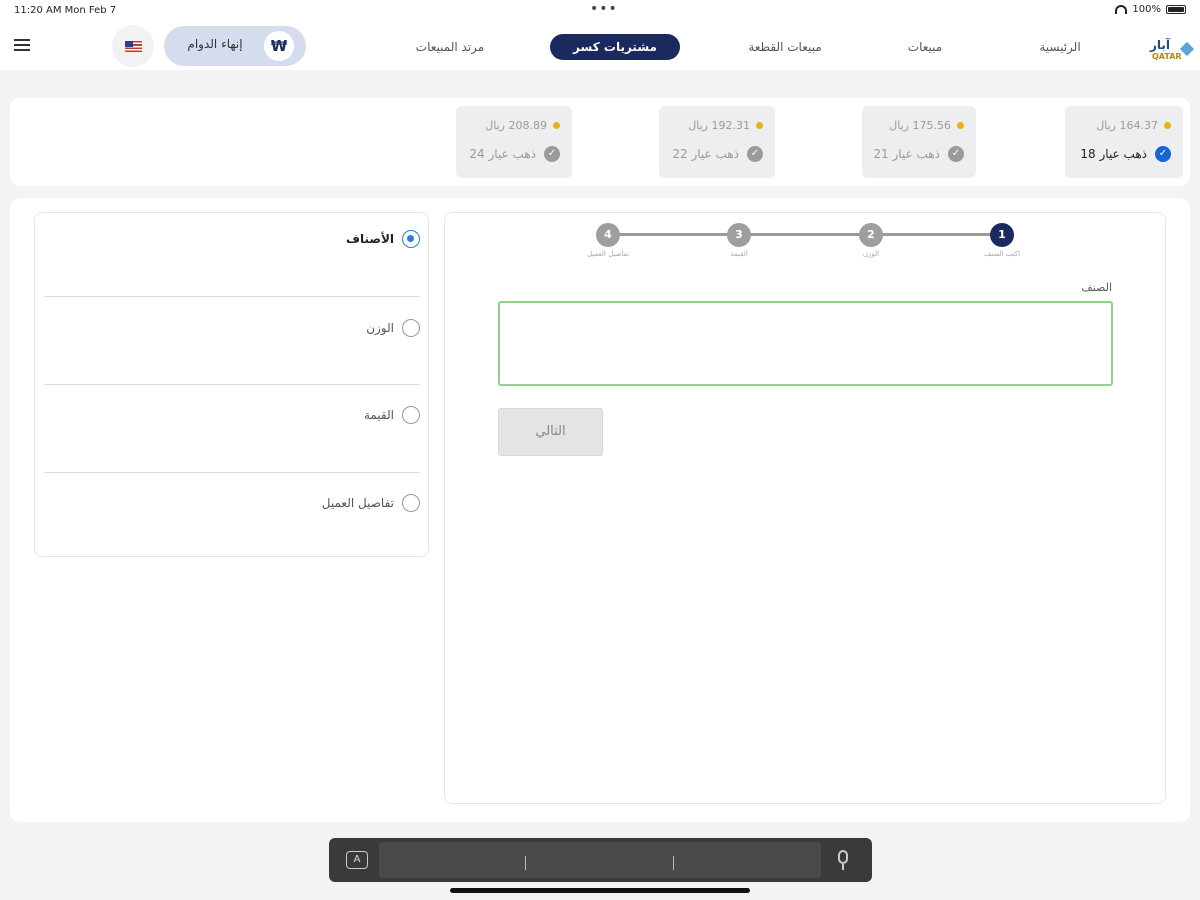 This screenshot has width=1200, height=900. What do you see at coordinates (232, 415) in the screenshot?
I see `option-value: القيمة` at bounding box center [232, 415].